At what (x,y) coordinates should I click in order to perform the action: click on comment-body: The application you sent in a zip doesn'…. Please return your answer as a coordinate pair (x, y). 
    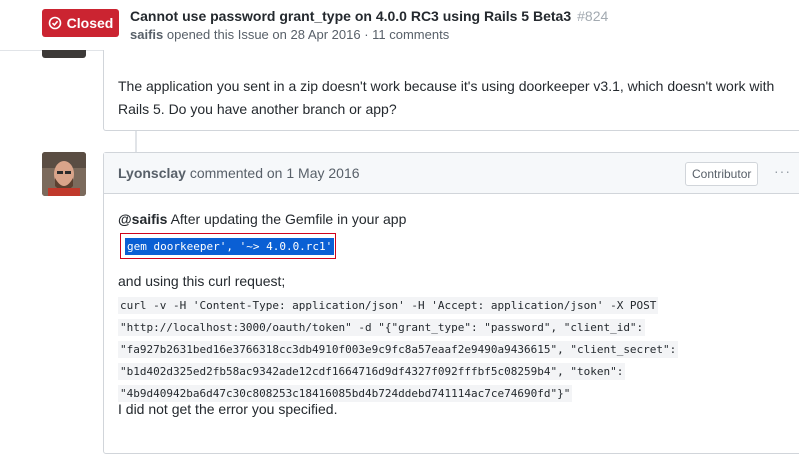
    Looking at the image, I should click on (446, 97).